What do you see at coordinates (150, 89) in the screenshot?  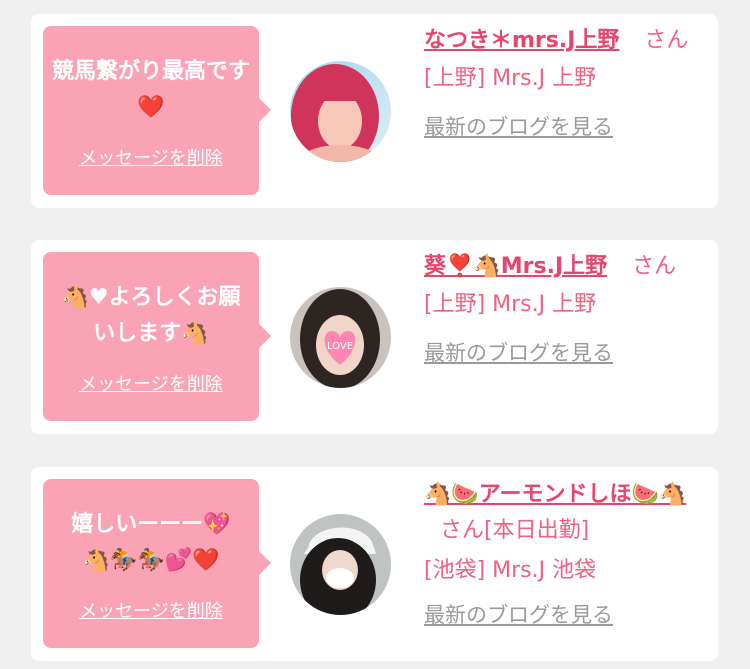 I see `message-text: 競馬繋がり最高です❤️` at bounding box center [150, 89].